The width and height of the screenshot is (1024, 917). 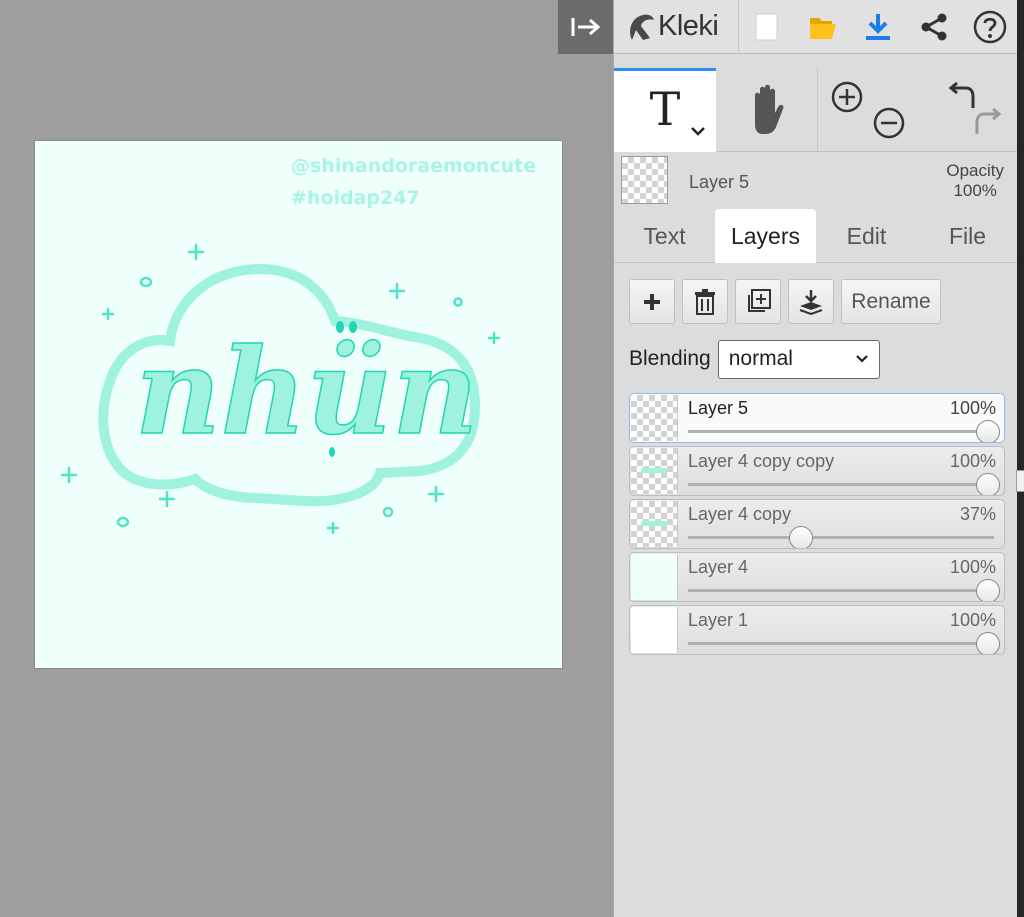 What do you see at coordinates (718, 408) in the screenshot?
I see `layer-name: Layer 5` at bounding box center [718, 408].